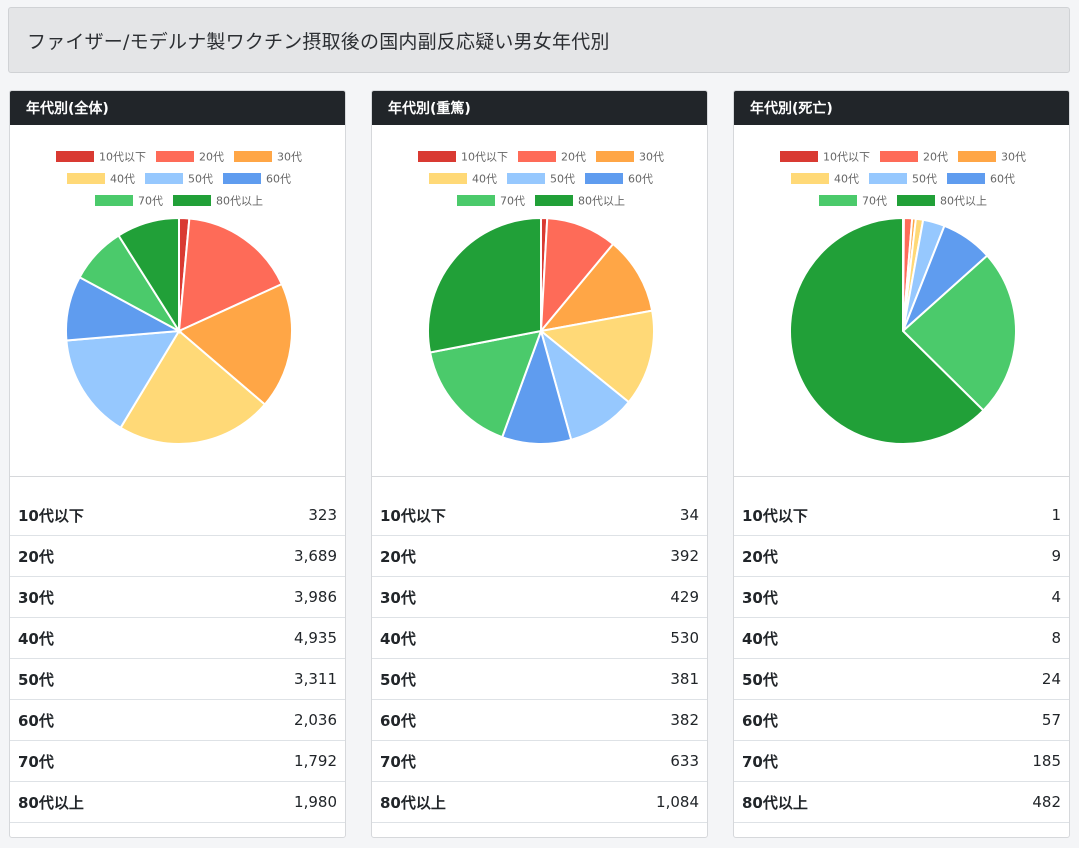 Image resolution: width=1079 pixels, height=848 pixels. Describe the element at coordinates (413, 515) in the screenshot. I see `row-label: 10代以下` at that location.